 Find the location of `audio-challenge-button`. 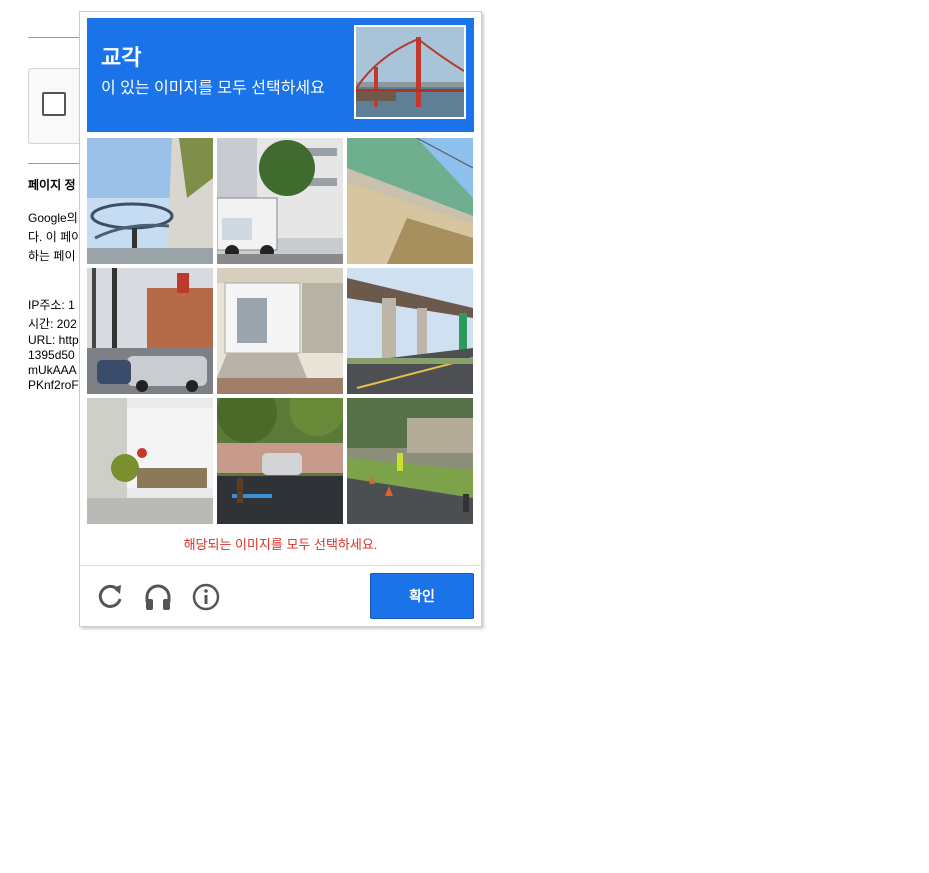

audio-challenge-button is located at coordinates (158, 597).